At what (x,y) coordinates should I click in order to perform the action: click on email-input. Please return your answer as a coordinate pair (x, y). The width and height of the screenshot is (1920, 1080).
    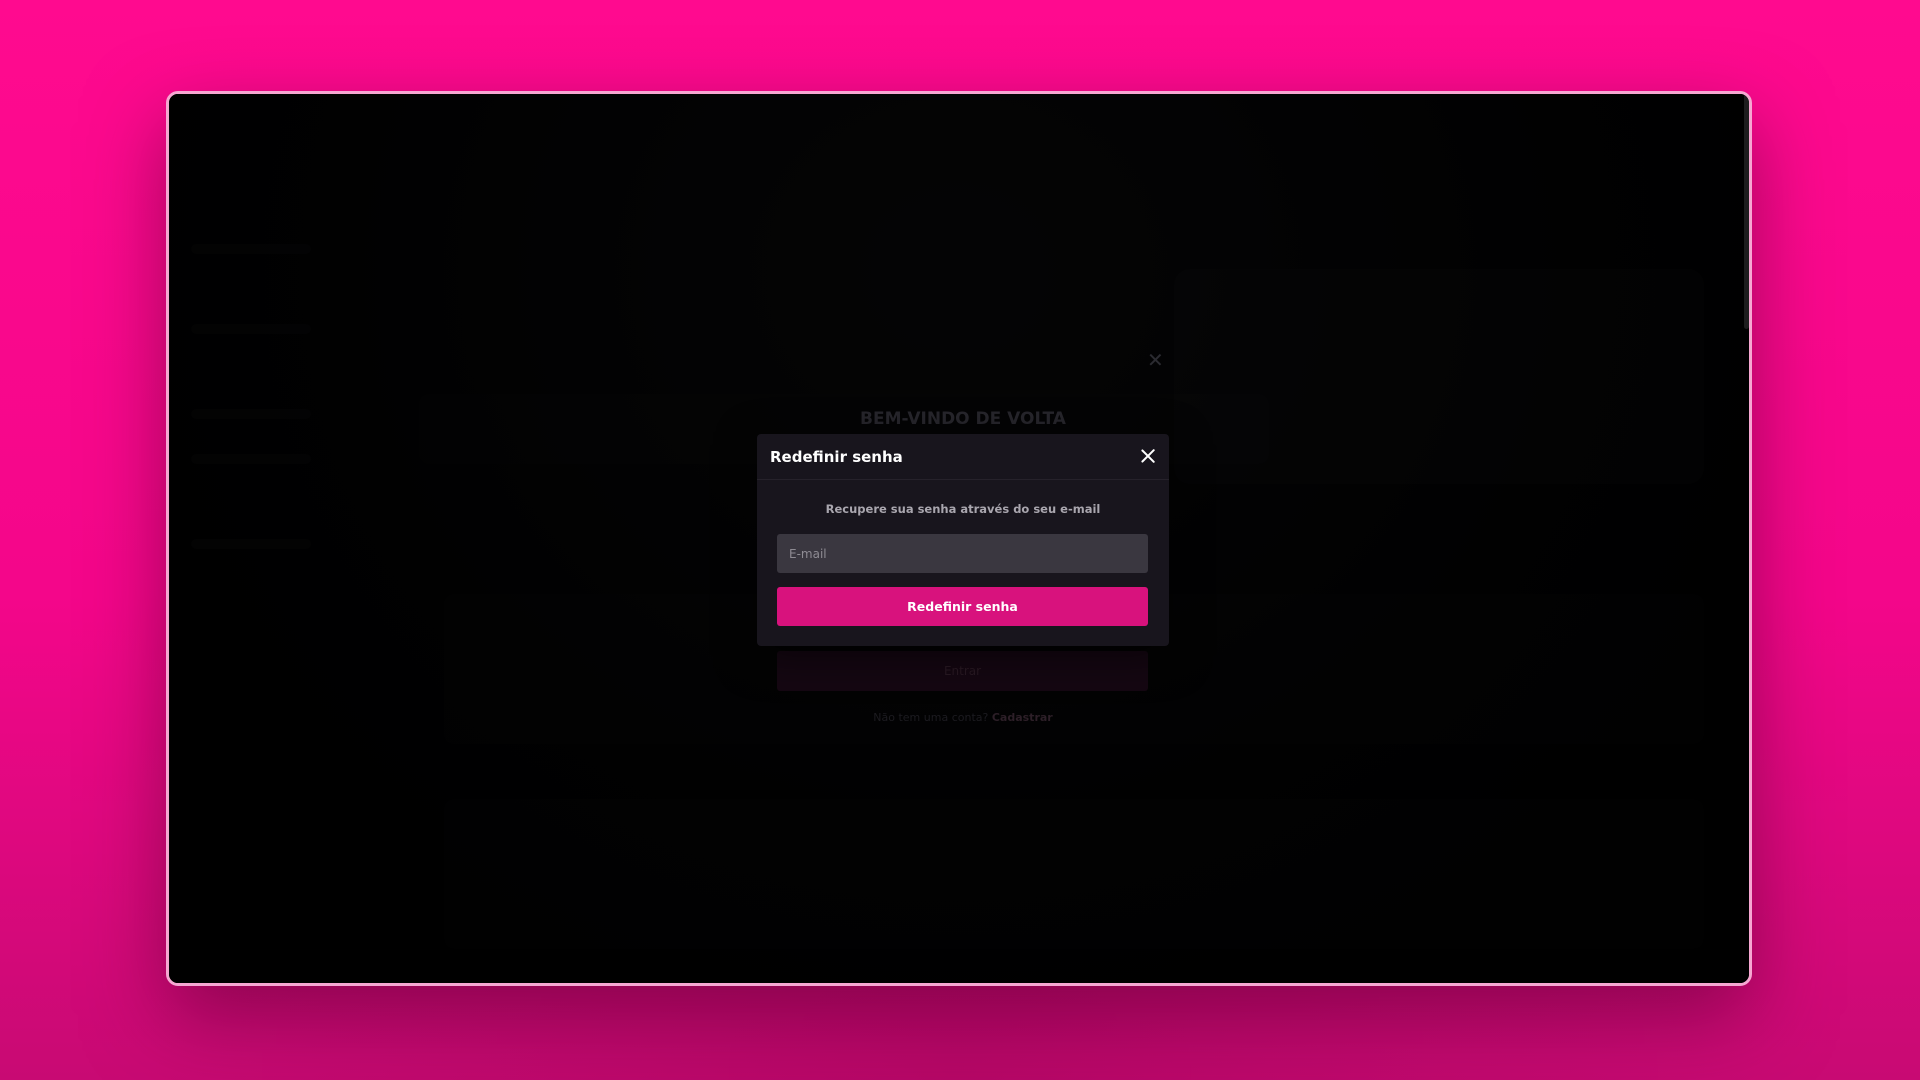
    Looking at the image, I should click on (962, 553).